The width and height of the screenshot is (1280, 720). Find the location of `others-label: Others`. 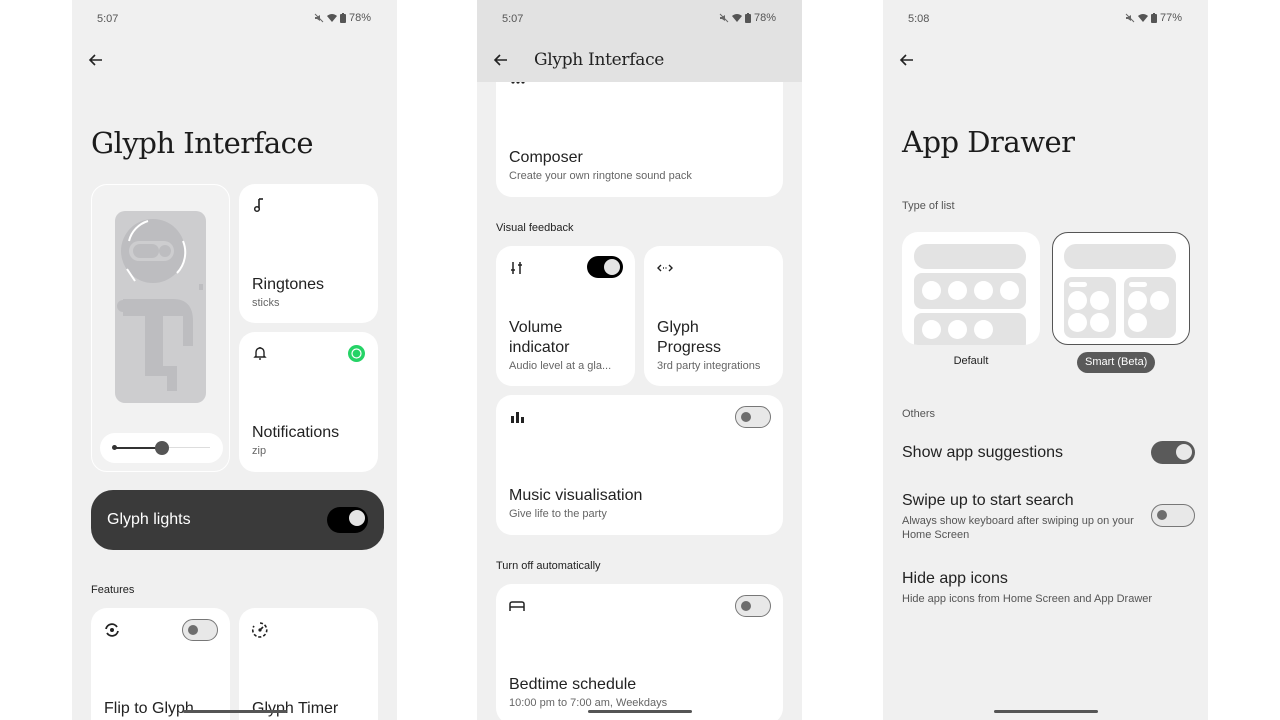

others-label: Others is located at coordinates (919, 414).